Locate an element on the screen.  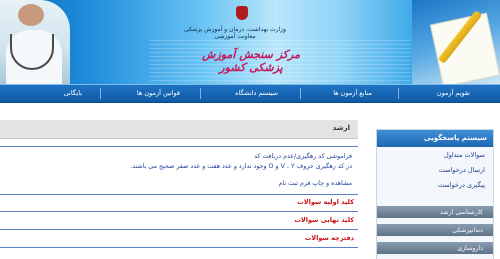
nav-item-archive: بایگانی is located at coordinates (73, 93).